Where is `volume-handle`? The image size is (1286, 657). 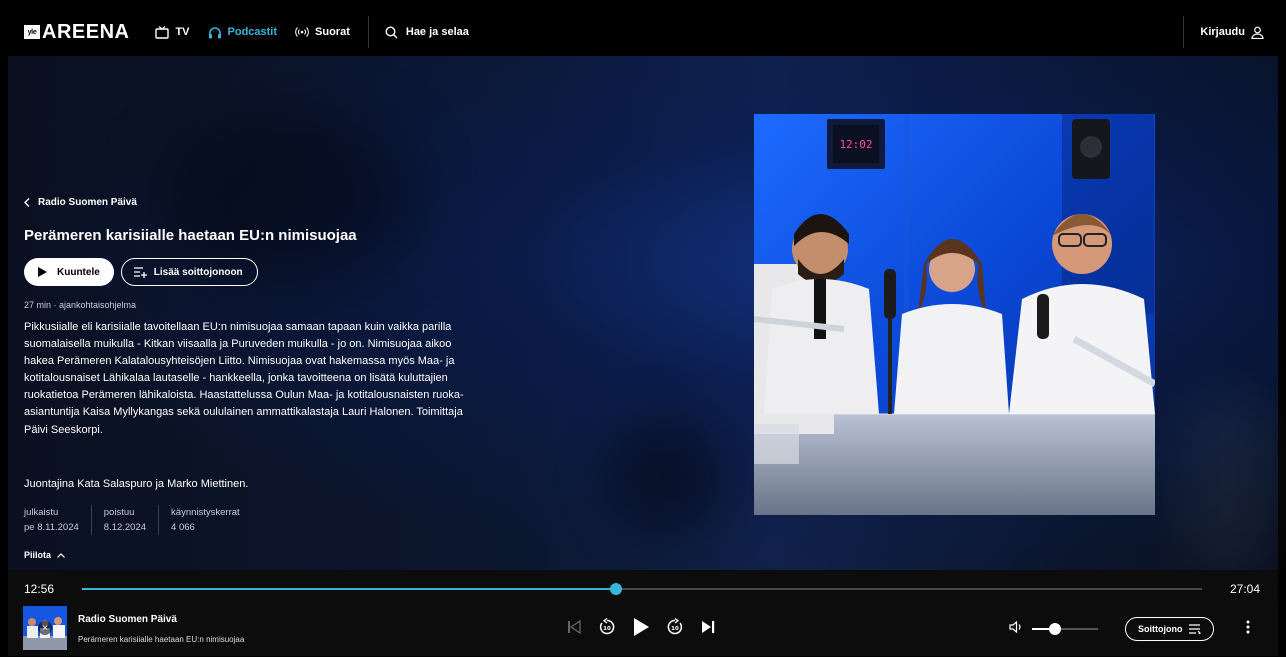 volume-handle is located at coordinates (1055, 629).